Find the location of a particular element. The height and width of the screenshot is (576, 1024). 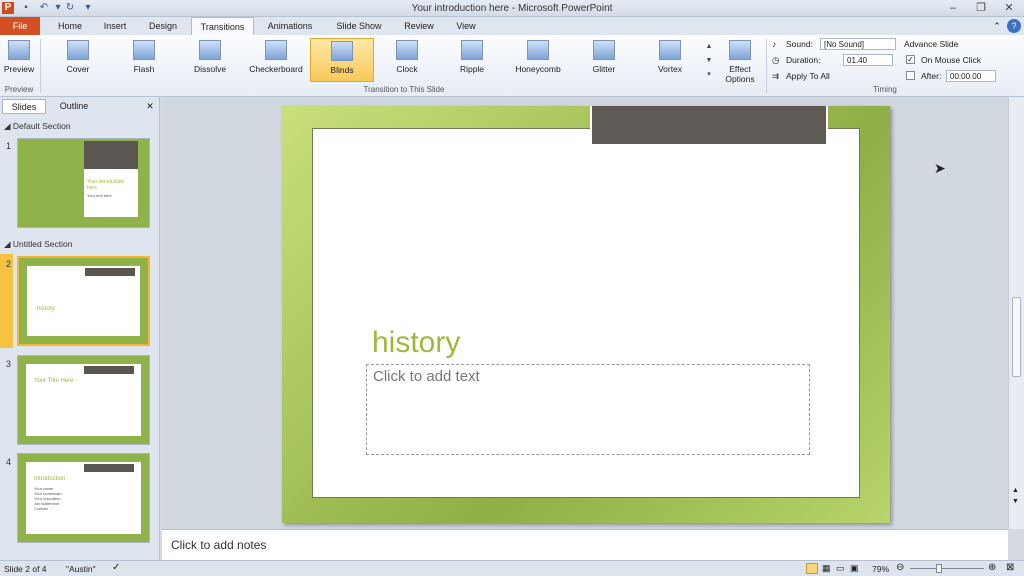

restore-icon: ❐ is located at coordinates (981, 8).